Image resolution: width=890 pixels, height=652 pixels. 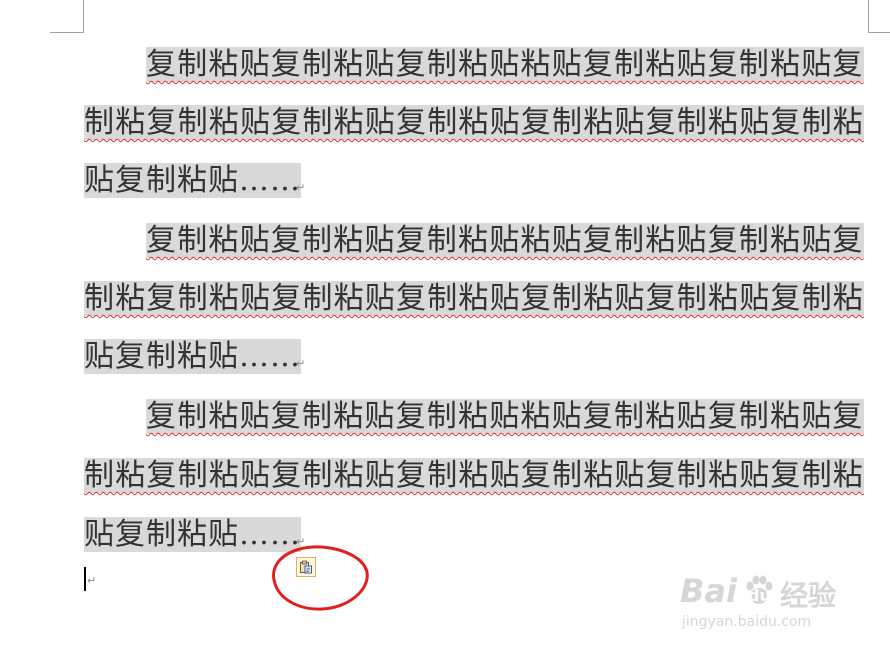 I want to click on text-cursor, so click(x=85, y=579).